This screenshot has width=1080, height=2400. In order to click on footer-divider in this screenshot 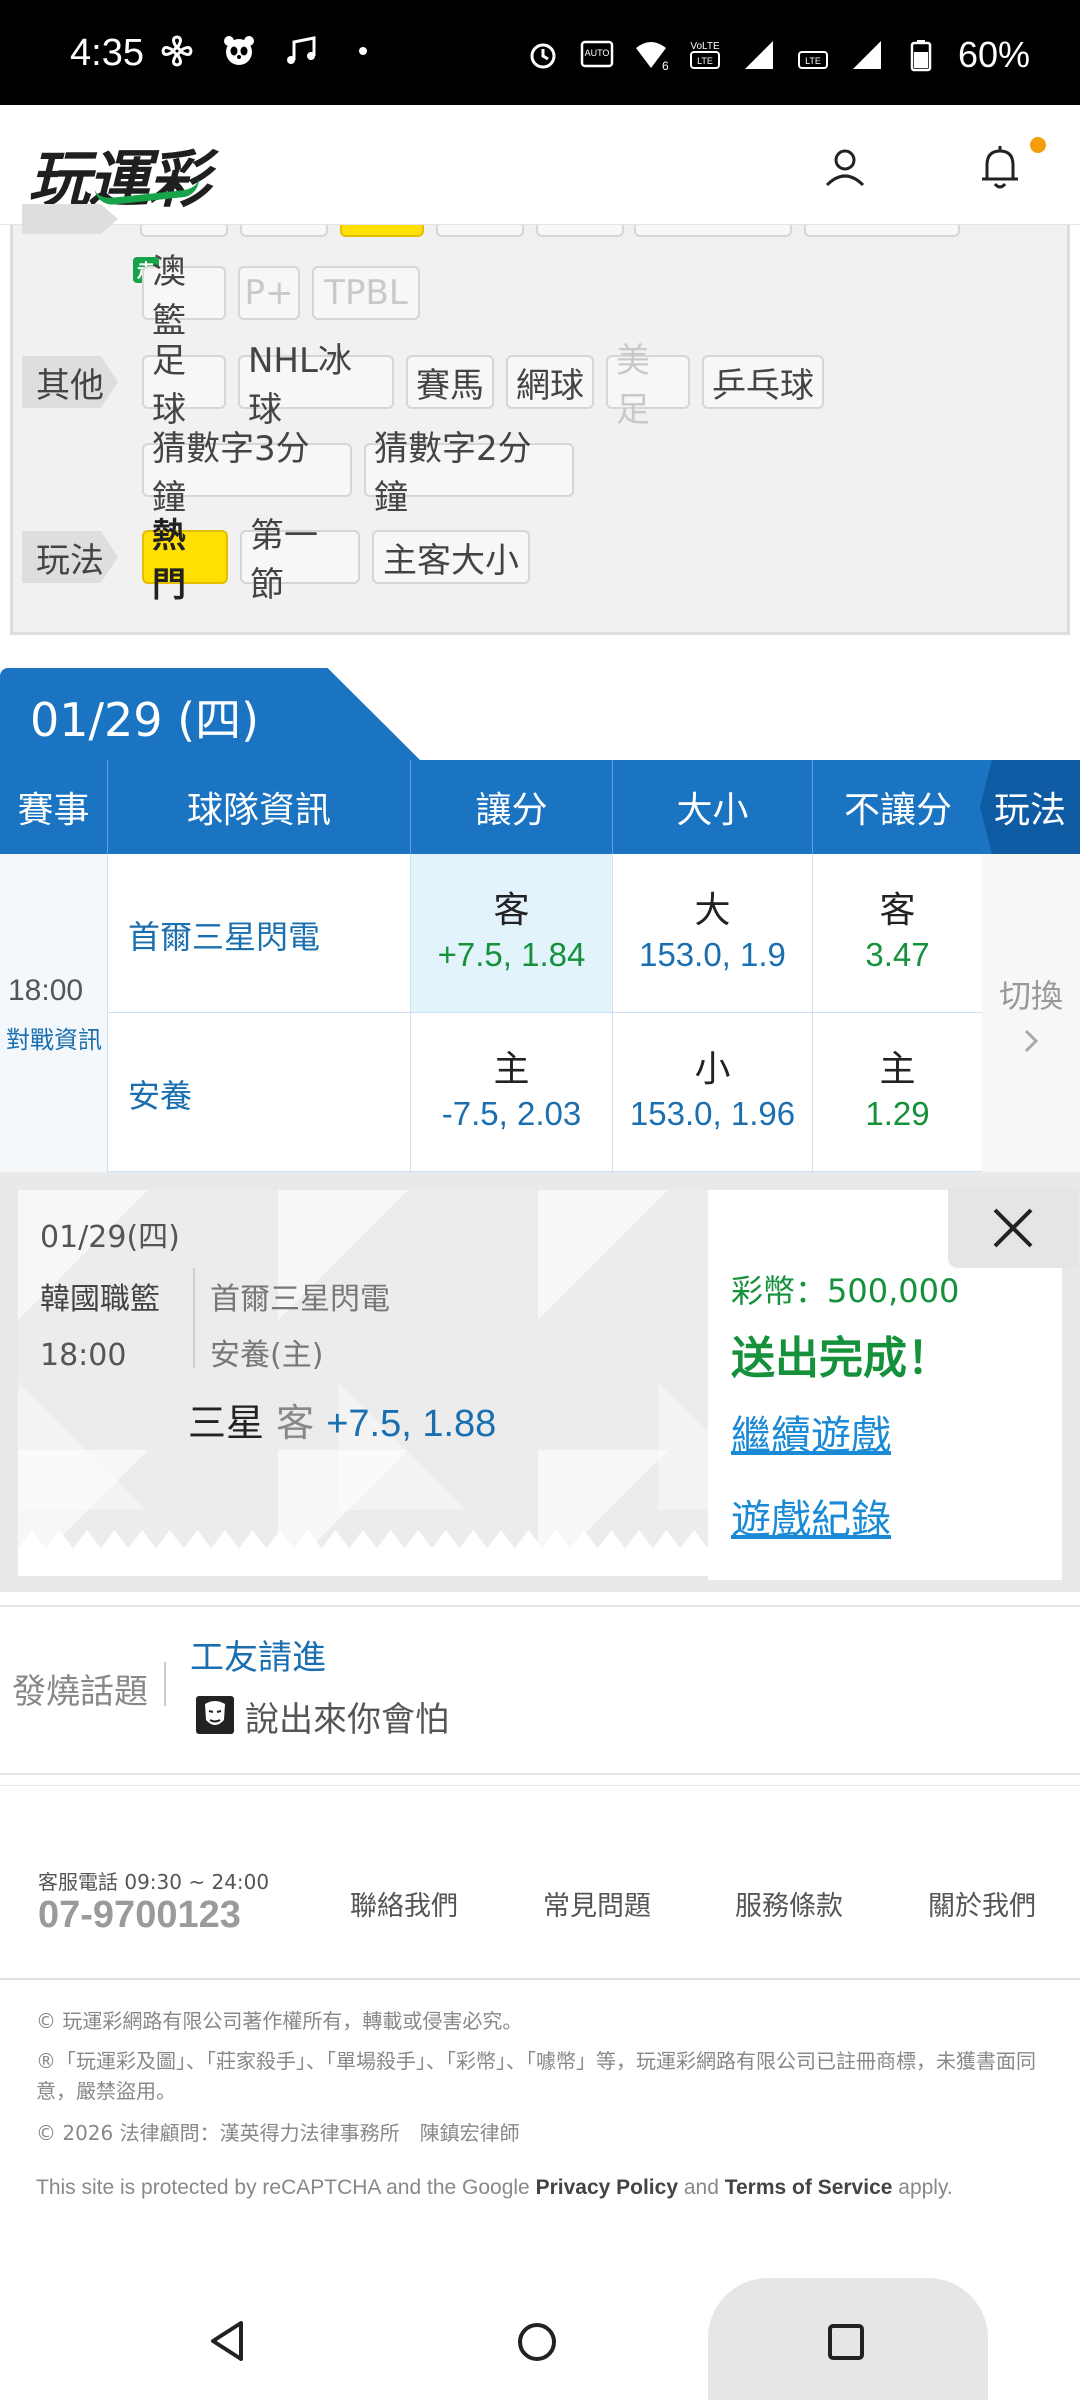, I will do `click(540, 1785)`.